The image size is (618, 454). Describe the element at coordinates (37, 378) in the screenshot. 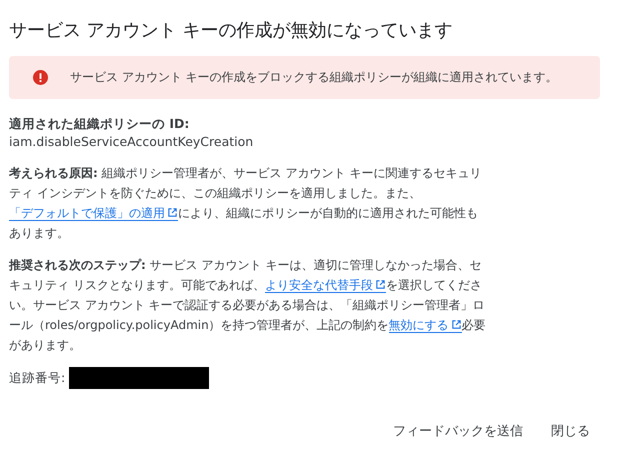

I see `tracking-label: 追跡番号:` at that location.